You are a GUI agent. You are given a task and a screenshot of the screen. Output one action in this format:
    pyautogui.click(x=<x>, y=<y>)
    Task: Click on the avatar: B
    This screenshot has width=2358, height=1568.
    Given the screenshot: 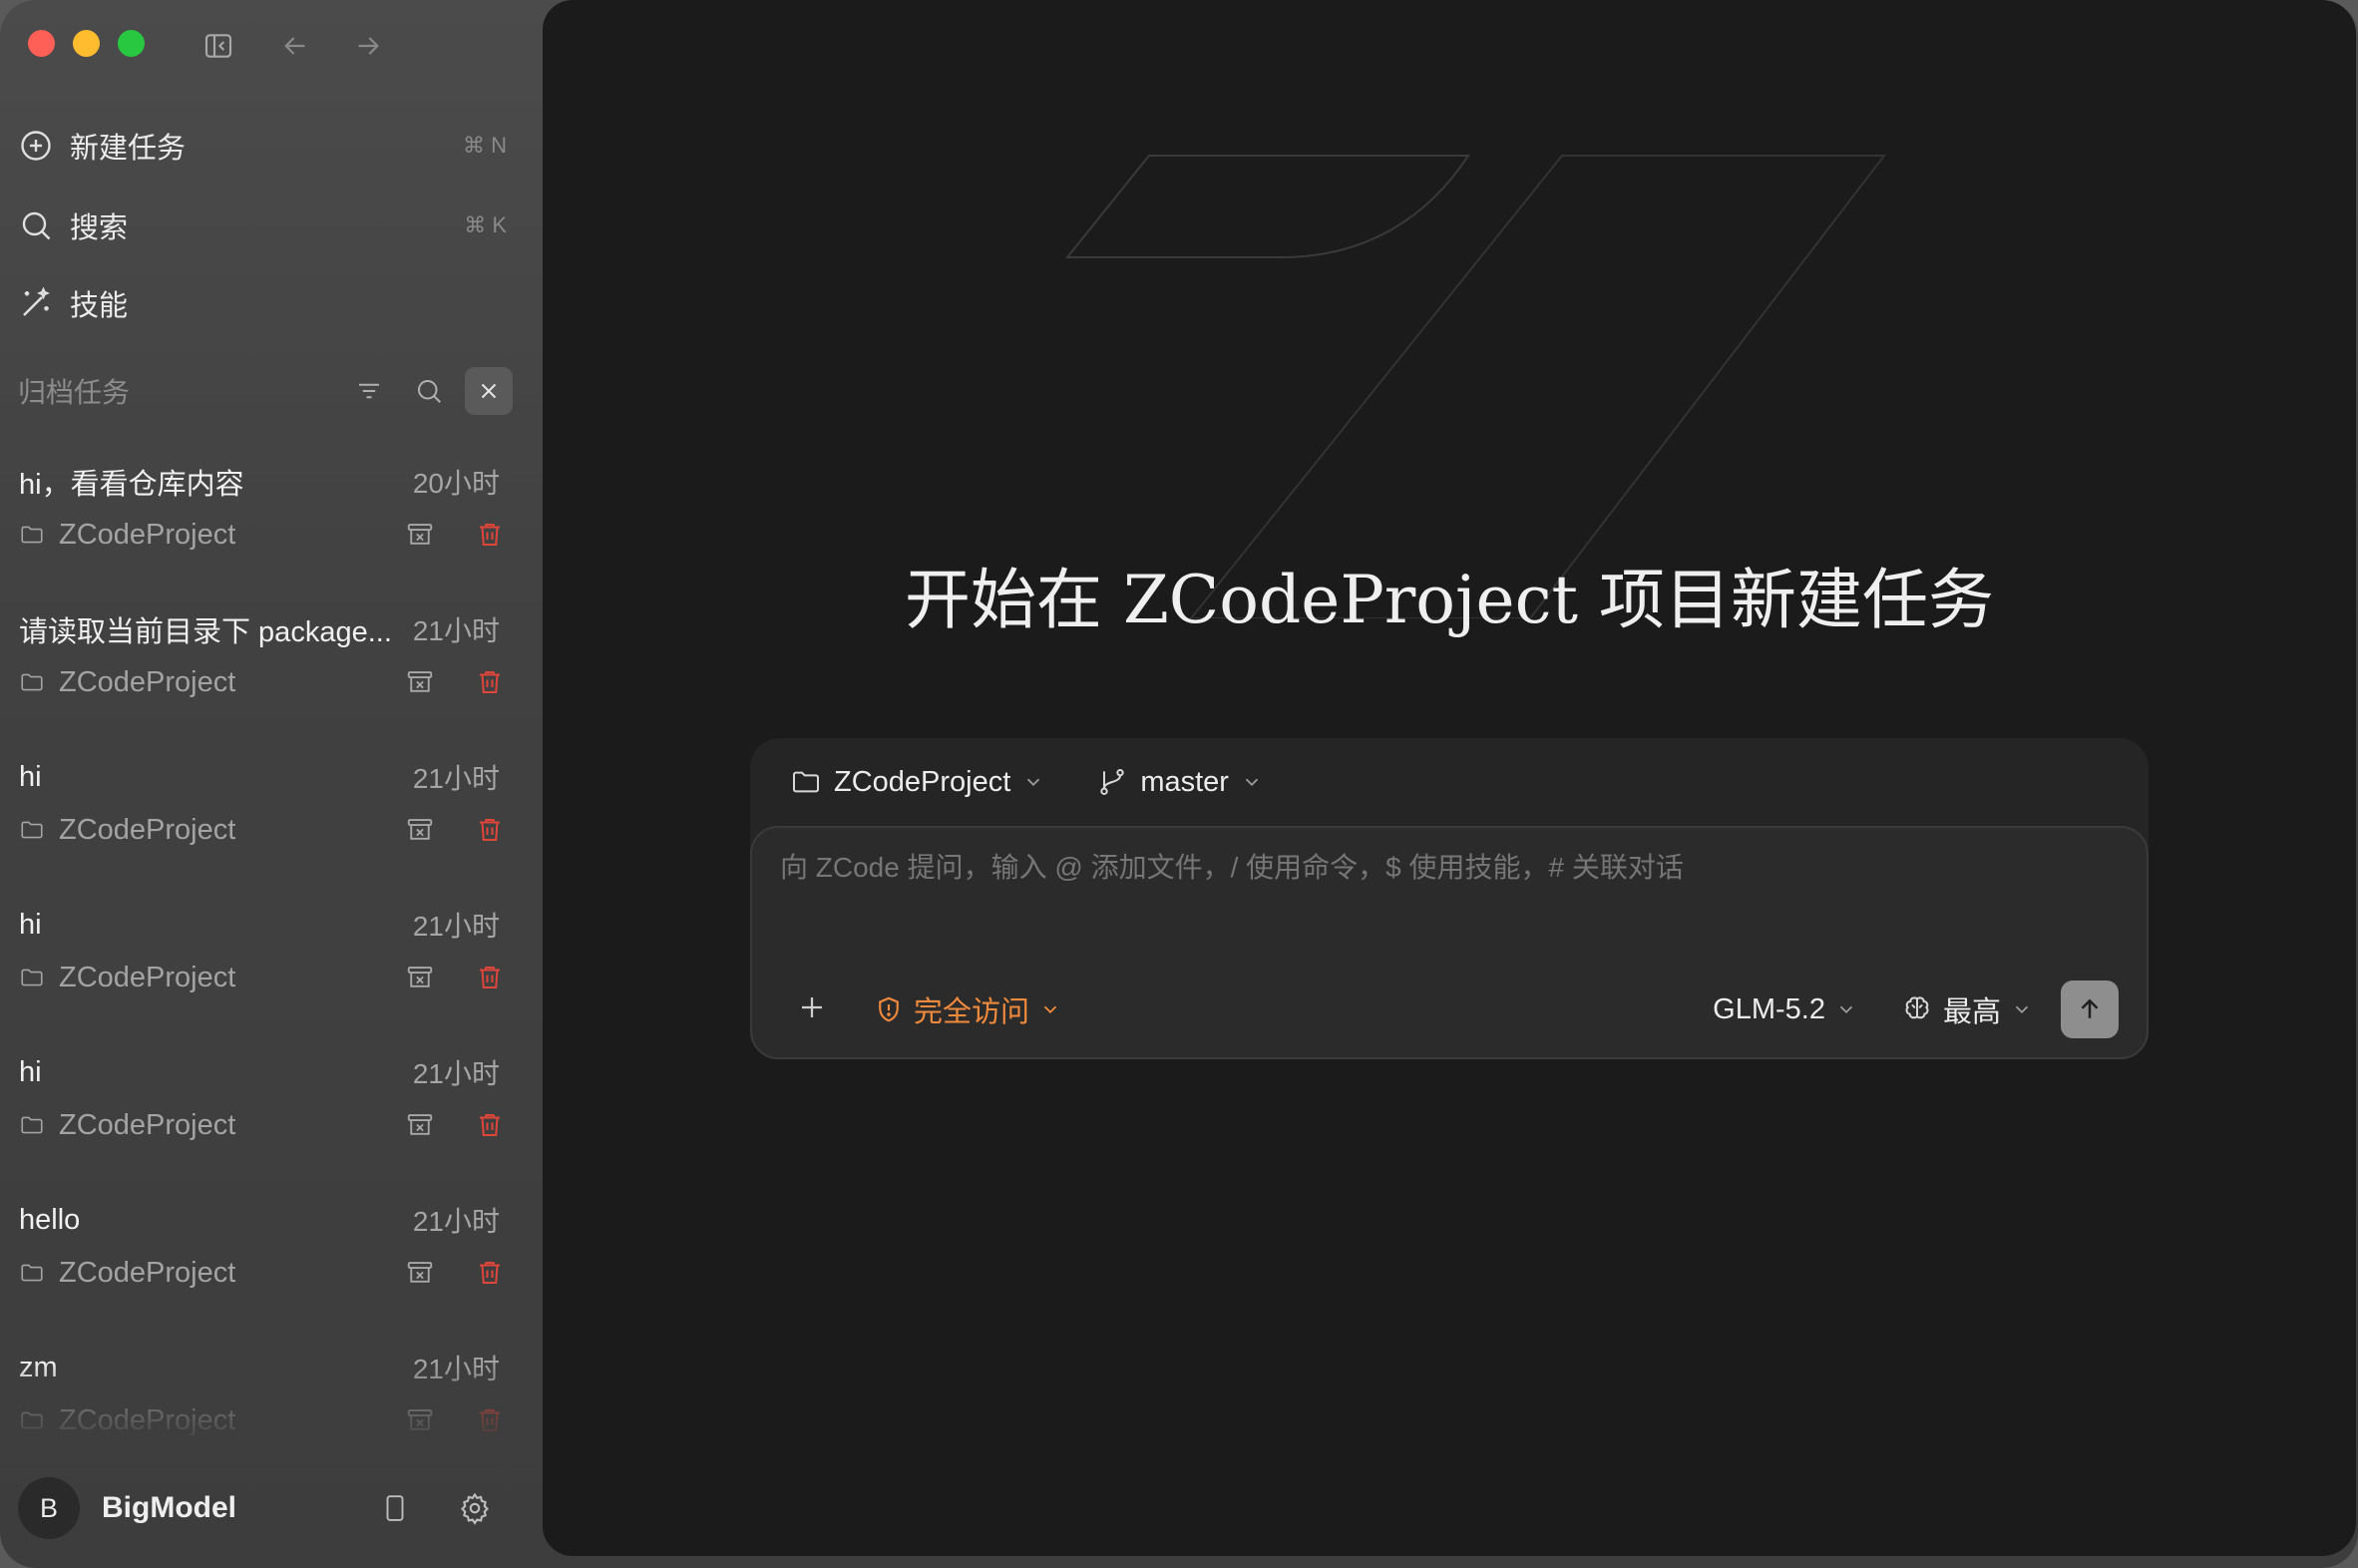 What is the action you would take?
    pyautogui.click(x=49, y=1508)
    